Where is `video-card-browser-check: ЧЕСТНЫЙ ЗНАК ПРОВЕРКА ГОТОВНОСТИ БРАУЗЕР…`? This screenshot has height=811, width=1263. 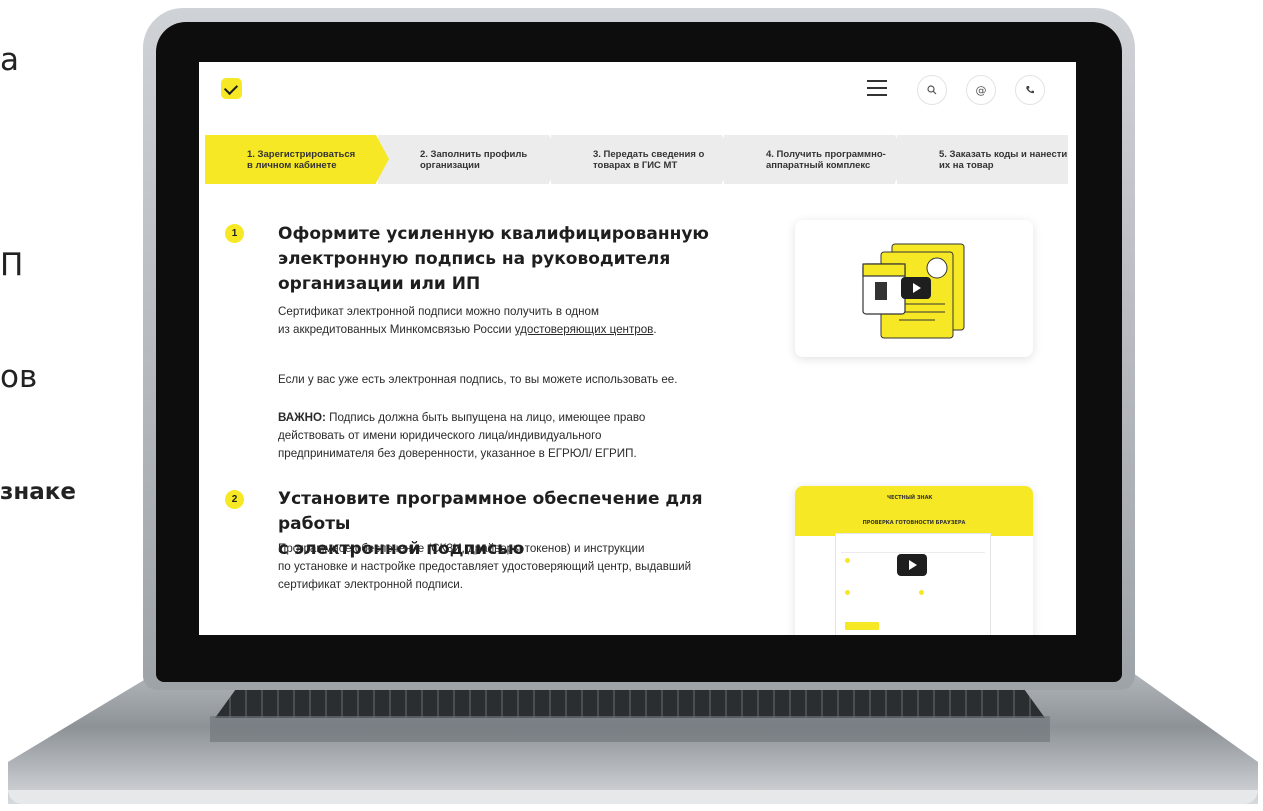
video-card-browser-check: ЧЕСТНЫЙ ЗНАК ПРОВЕРКА ГОТОВНОСТИ БРАУЗЕР… is located at coordinates (914, 560).